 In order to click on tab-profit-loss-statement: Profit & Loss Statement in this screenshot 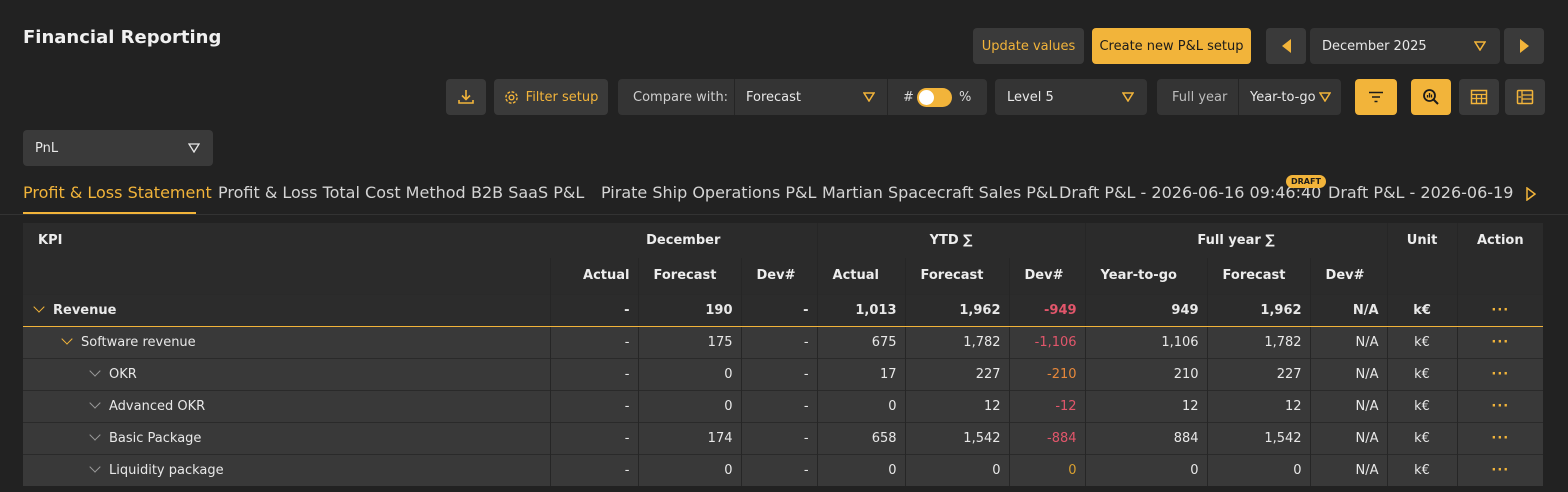, I will do `click(117, 193)`.